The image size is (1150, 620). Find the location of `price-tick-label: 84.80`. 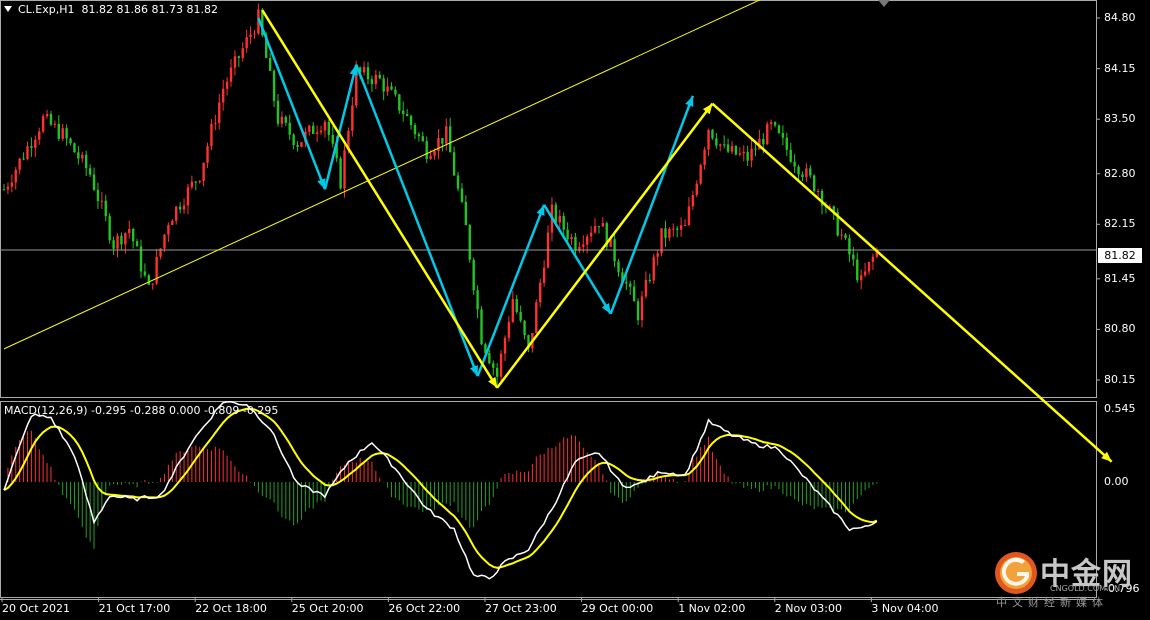

price-tick-label: 84.80 is located at coordinates (1120, 17).